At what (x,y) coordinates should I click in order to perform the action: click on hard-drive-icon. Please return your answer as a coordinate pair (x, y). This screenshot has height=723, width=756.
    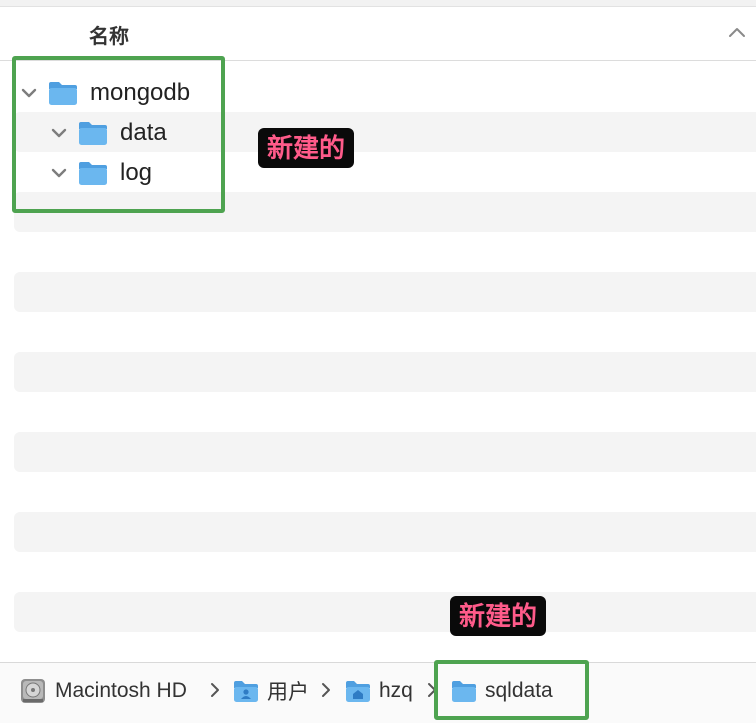
    Looking at the image, I should click on (33, 691).